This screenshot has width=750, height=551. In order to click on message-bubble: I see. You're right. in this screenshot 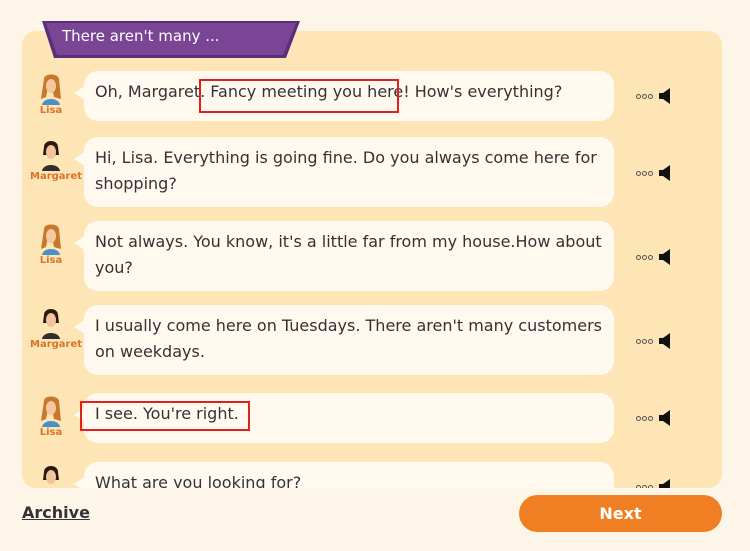, I will do `click(344, 418)`.